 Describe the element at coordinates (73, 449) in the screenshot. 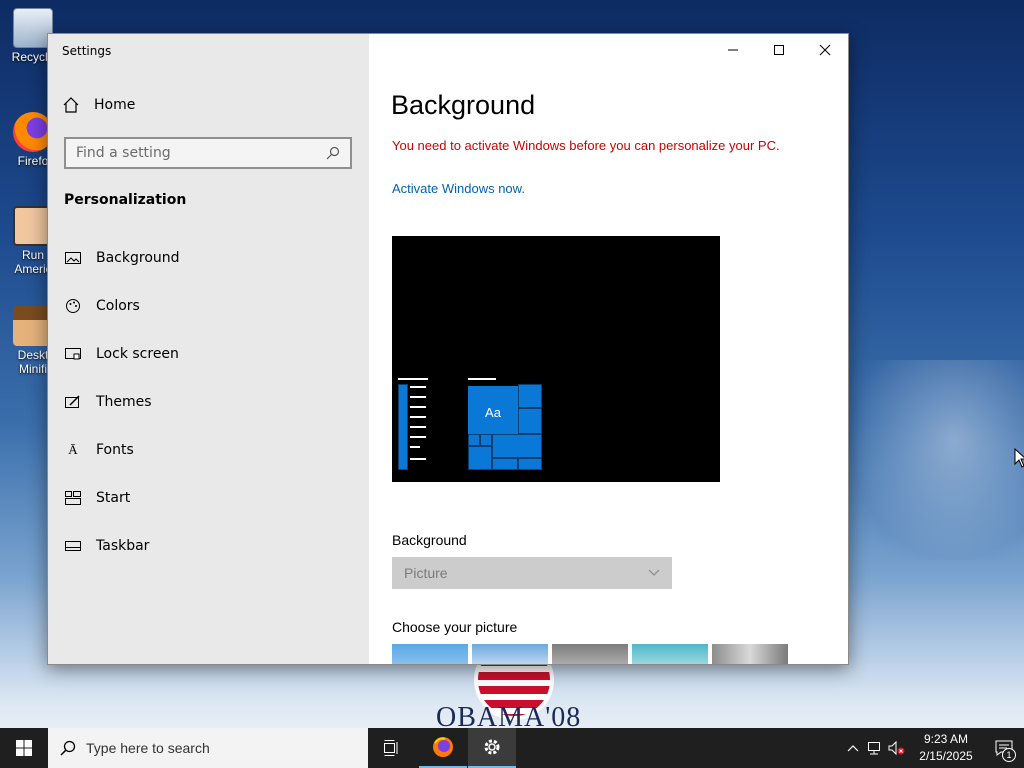

I see `fonts-icon: Ā` at that location.